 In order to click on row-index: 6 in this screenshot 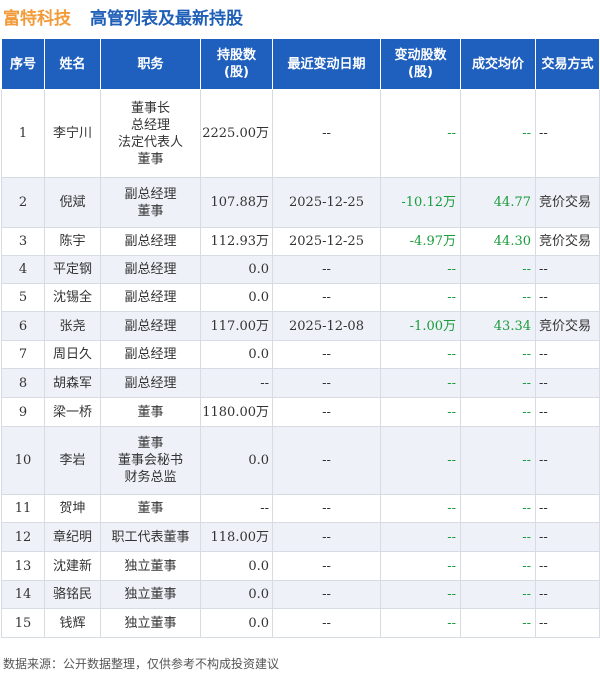, I will do `click(23, 326)`.